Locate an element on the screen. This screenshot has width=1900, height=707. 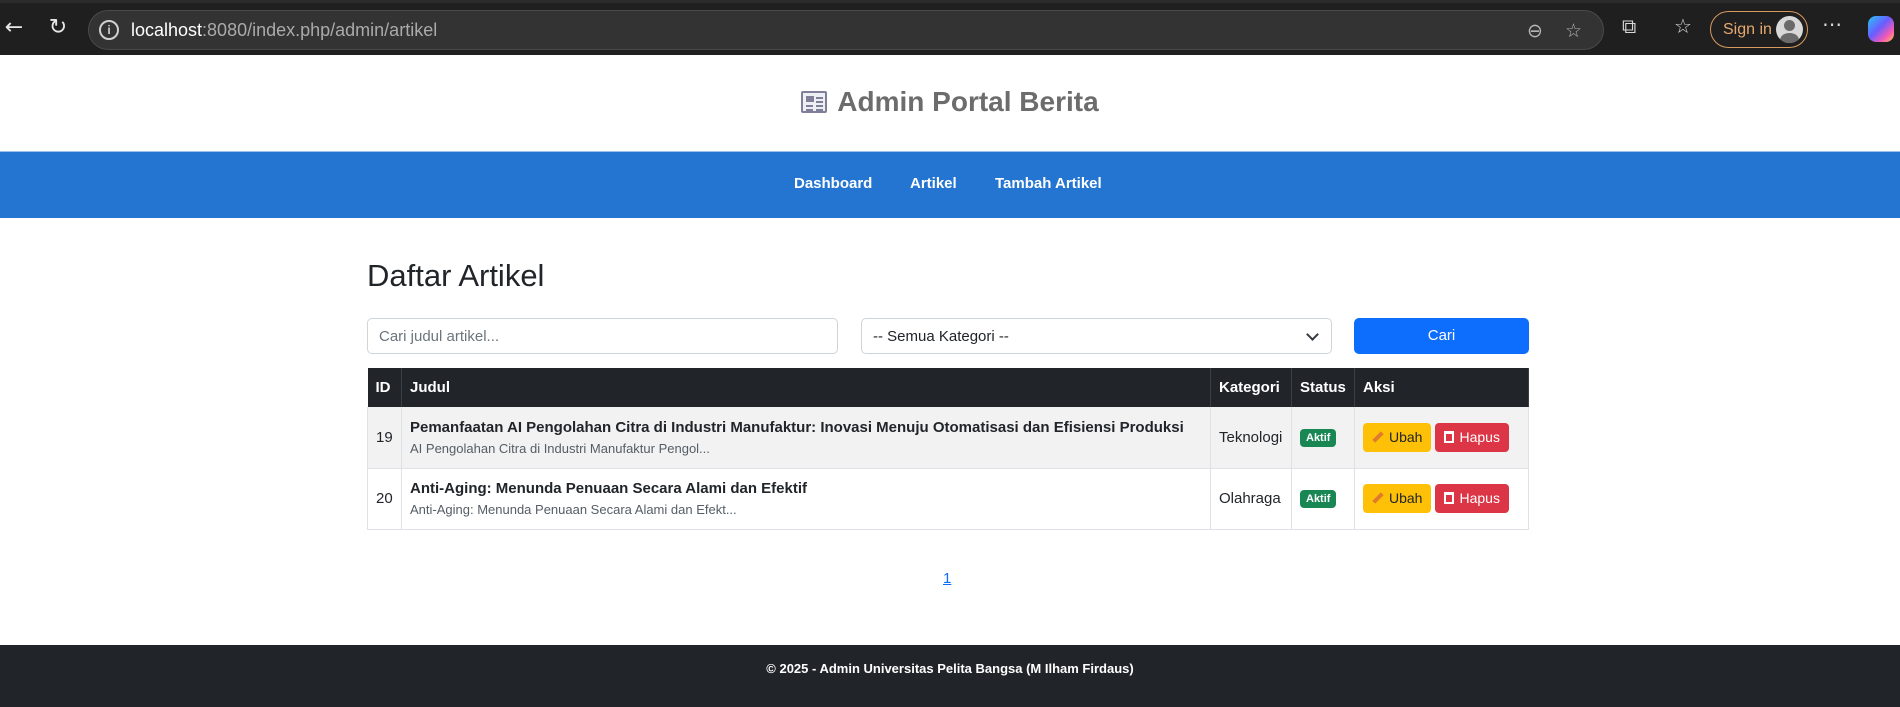
category-select: -- Semua Kategori -- is located at coordinates (1096, 336).